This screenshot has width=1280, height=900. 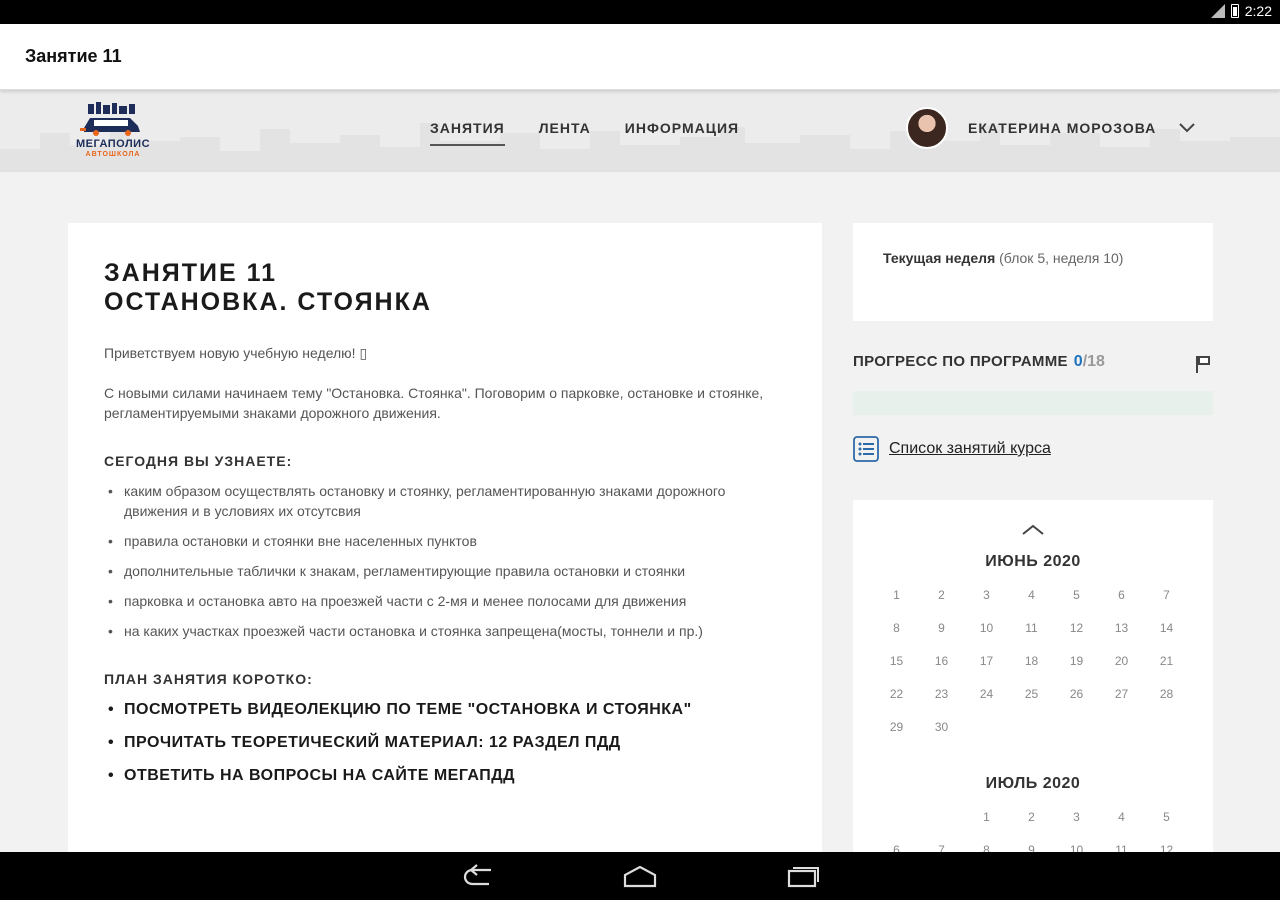 I want to click on avatar, so click(x=927, y=128).